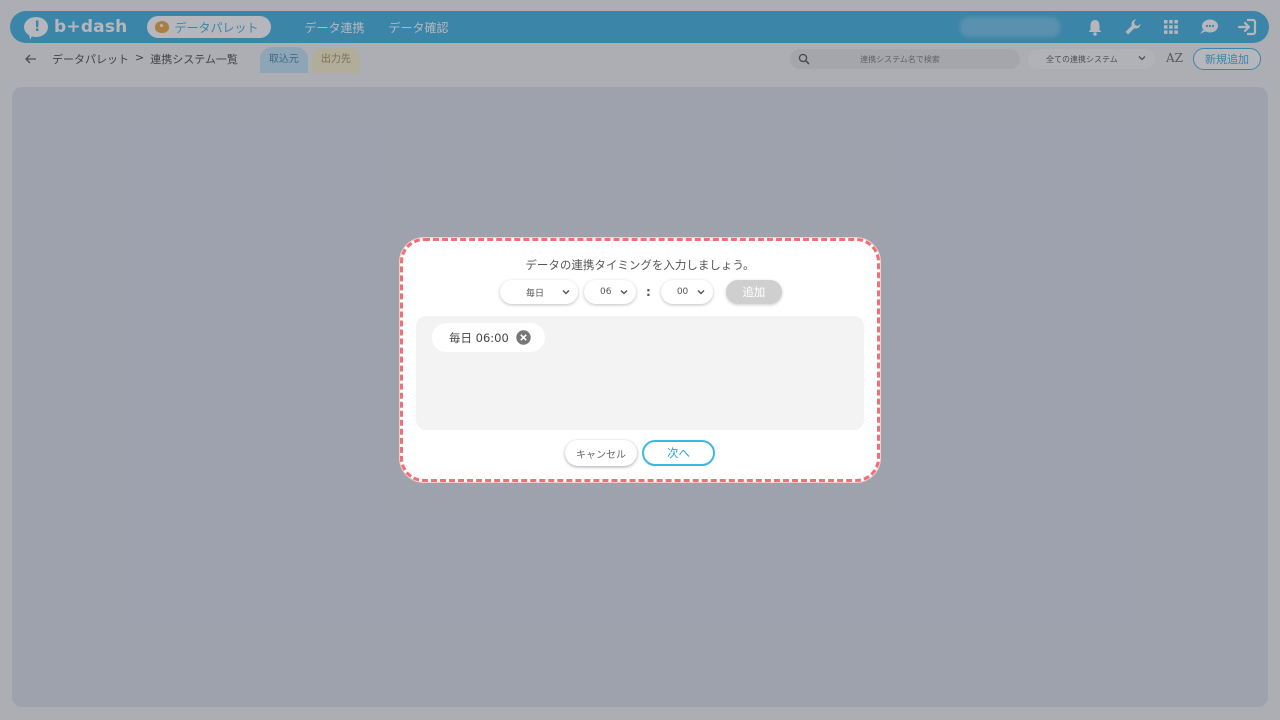 The width and height of the screenshot is (1280, 720). Describe the element at coordinates (753, 292) in the screenshot. I see `add-timing-button: 追加` at that location.